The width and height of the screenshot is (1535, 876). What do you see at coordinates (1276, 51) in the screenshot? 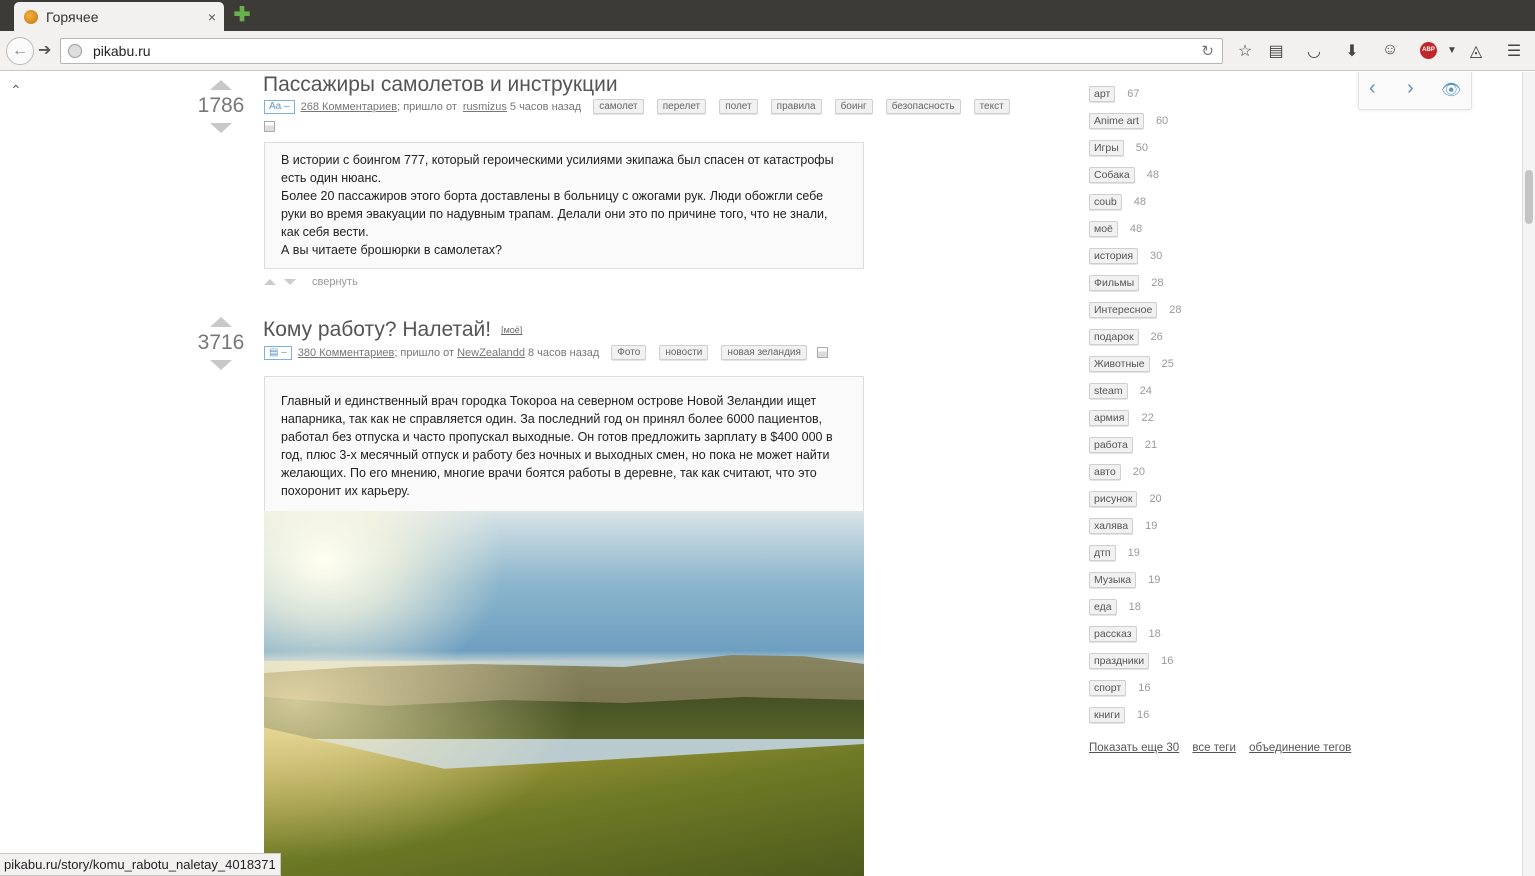
I see `reading-list-icon: ▤` at bounding box center [1276, 51].